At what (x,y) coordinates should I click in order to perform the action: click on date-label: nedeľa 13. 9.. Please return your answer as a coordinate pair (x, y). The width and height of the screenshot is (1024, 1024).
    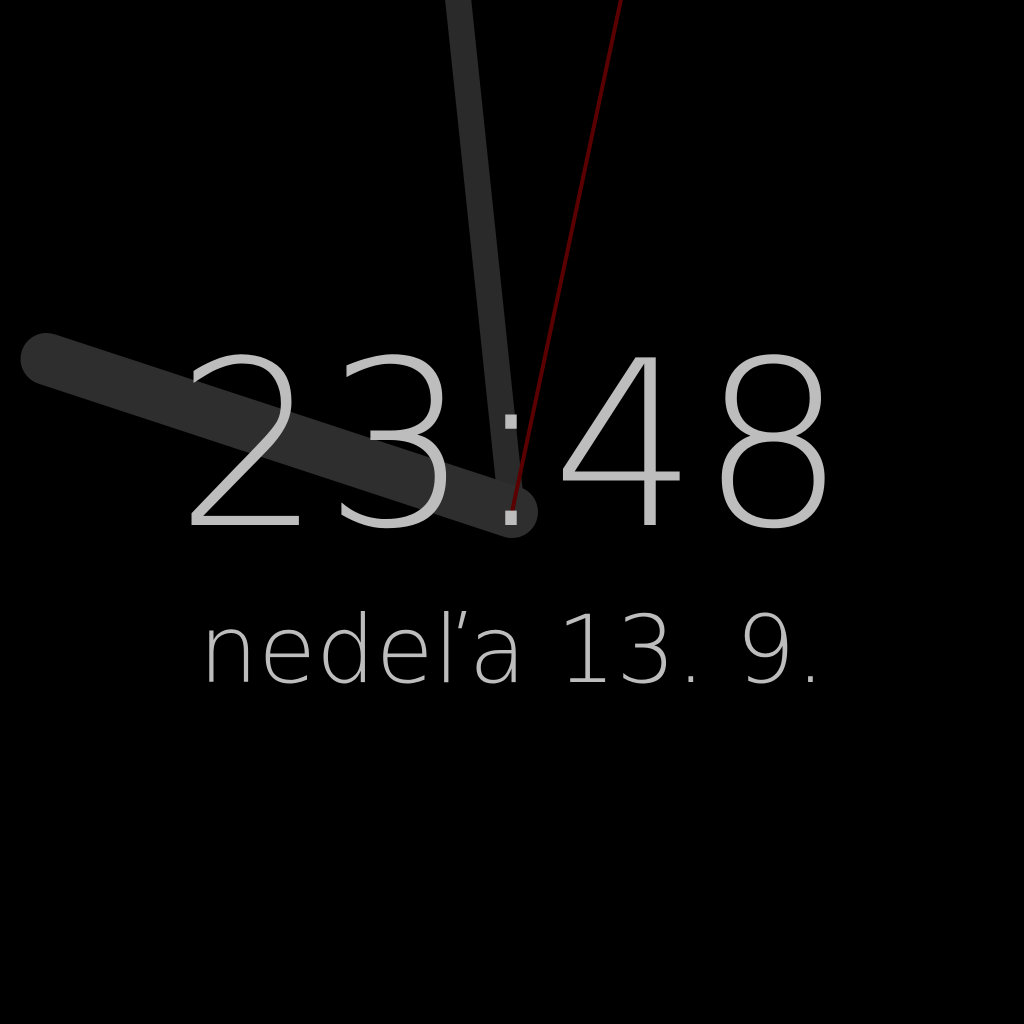
    Looking at the image, I should click on (512, 650).